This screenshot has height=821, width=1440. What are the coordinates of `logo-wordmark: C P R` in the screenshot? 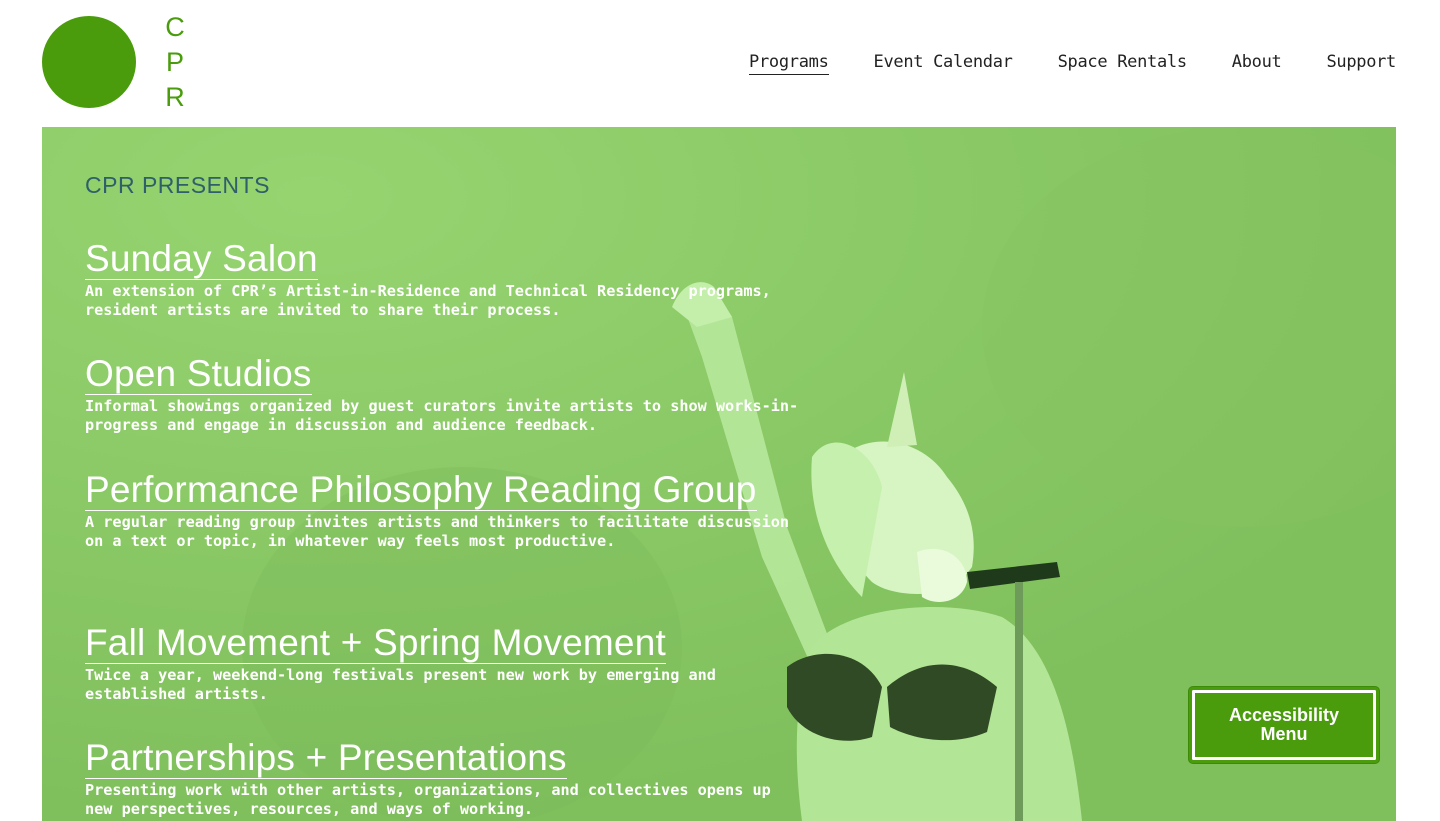 It's located at (175, 62).